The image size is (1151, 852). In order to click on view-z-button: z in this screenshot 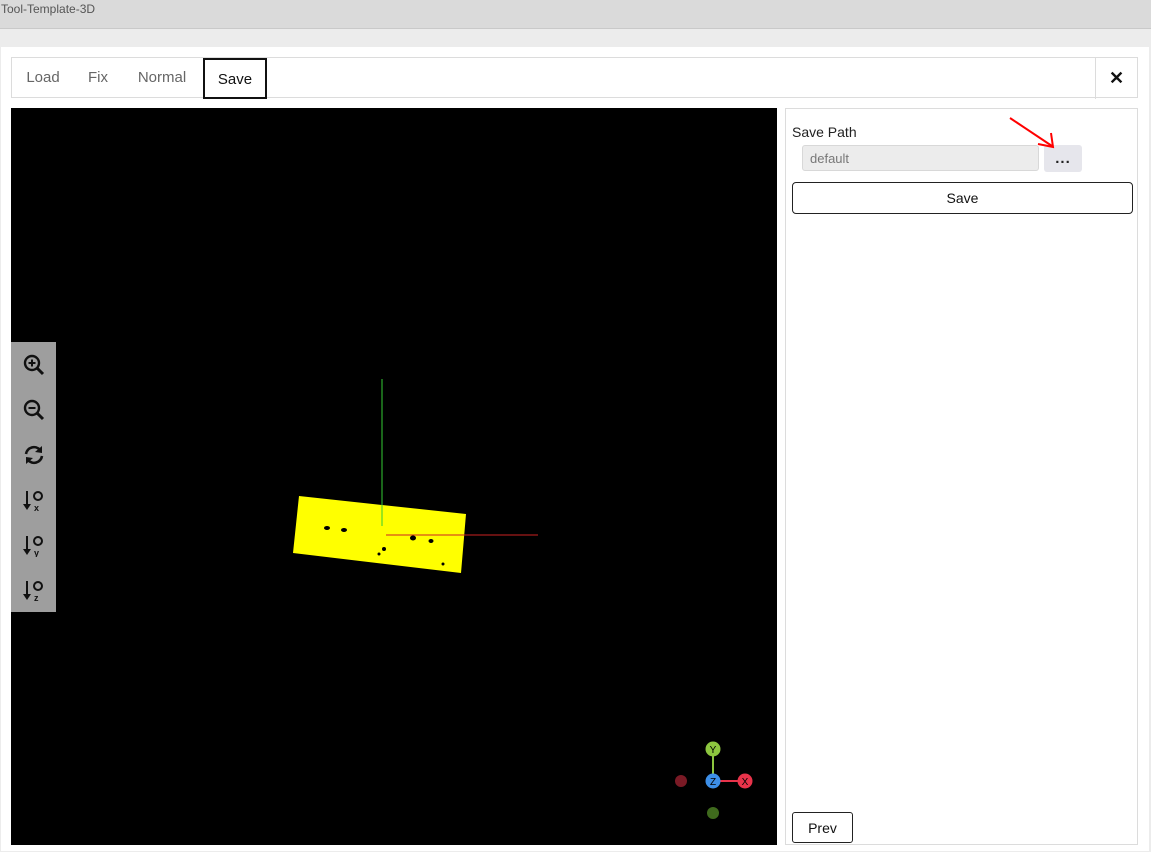, I will do `click(33, 589)`.